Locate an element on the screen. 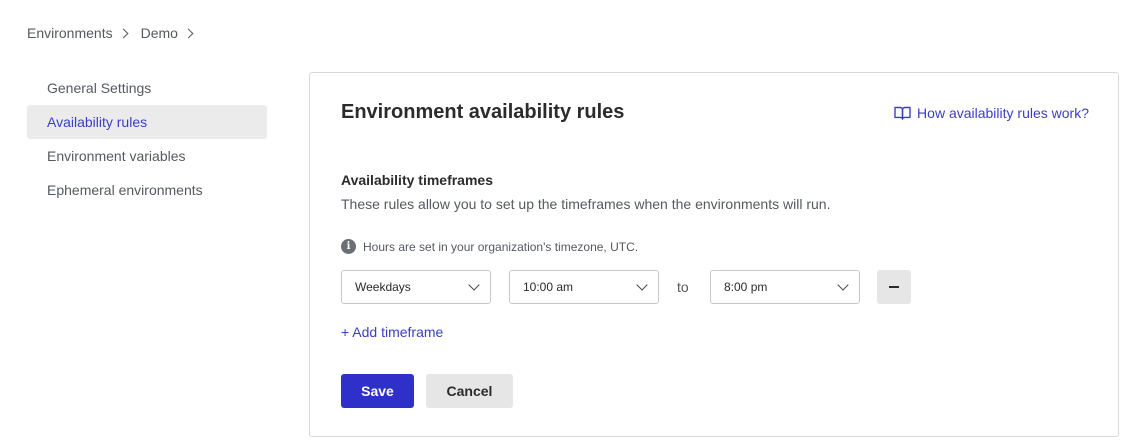  sidebar-item-general-settings: General Settings is located at coordinates (147, 88).